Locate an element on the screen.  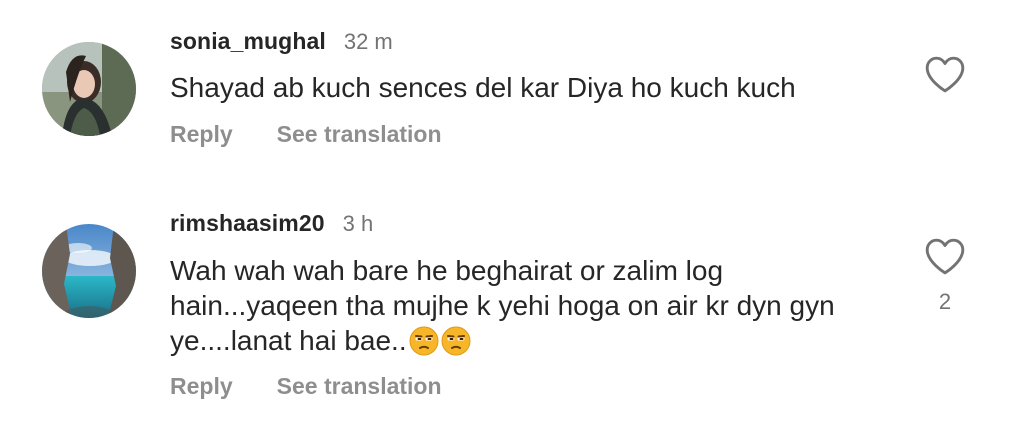
comment-header: rimshaasim20 3 h is located at coordinates (271, 223).